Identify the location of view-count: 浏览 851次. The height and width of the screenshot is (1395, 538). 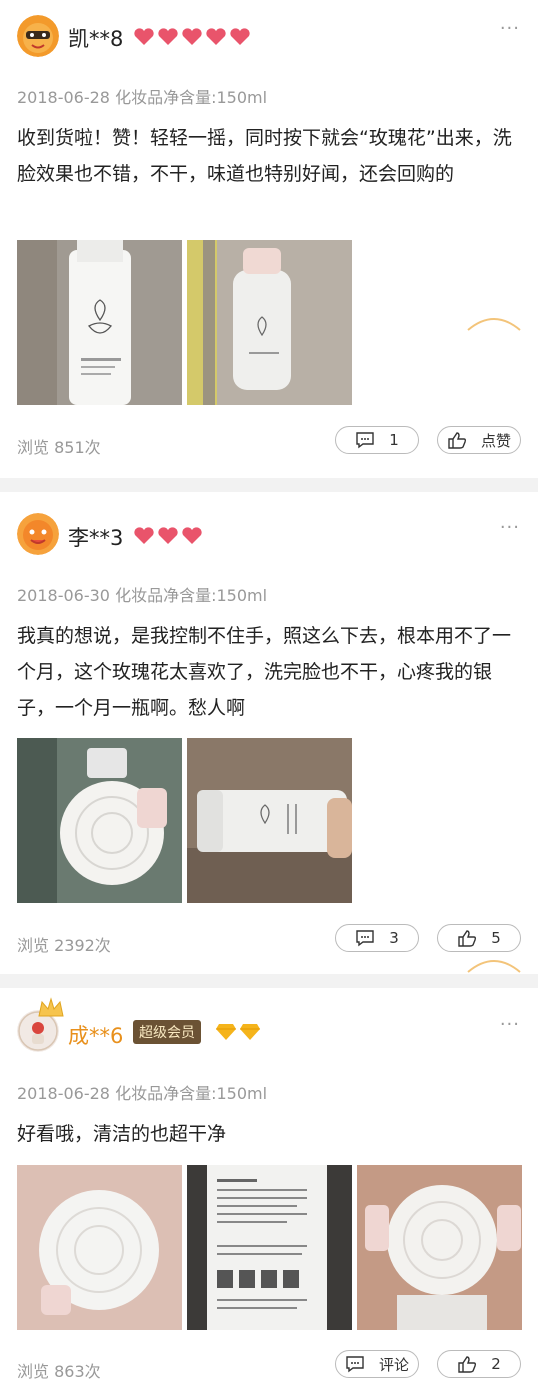
(59, 447).